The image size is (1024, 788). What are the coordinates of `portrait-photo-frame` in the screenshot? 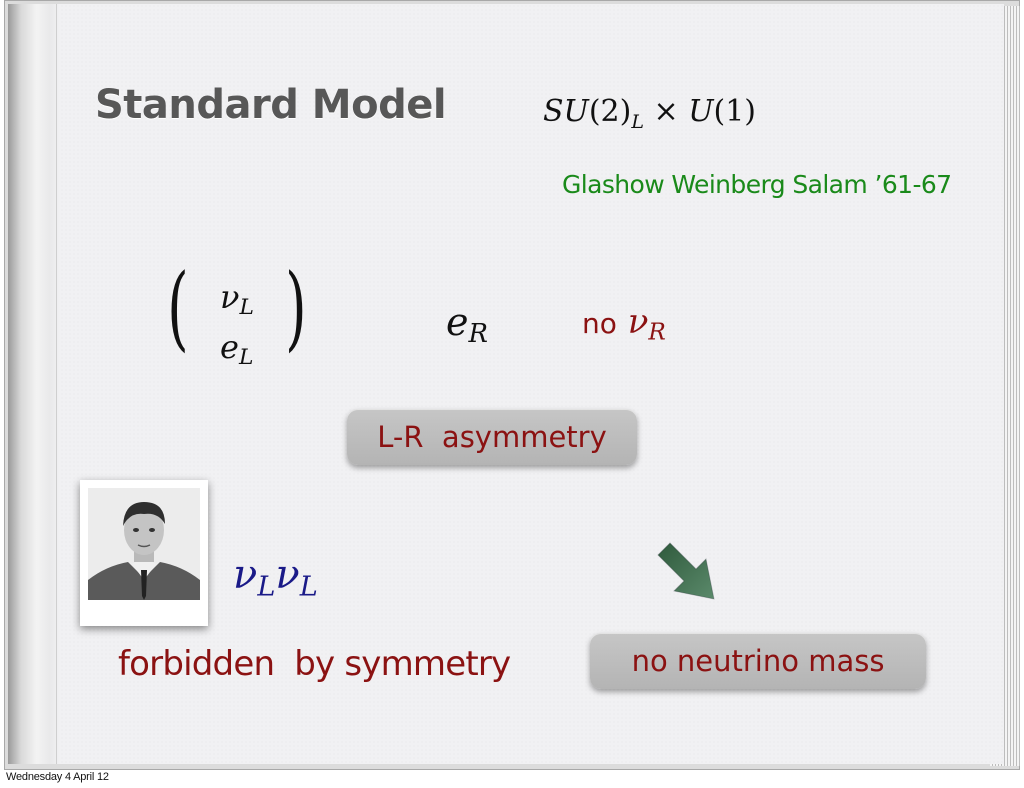 It's located at (144, 553).